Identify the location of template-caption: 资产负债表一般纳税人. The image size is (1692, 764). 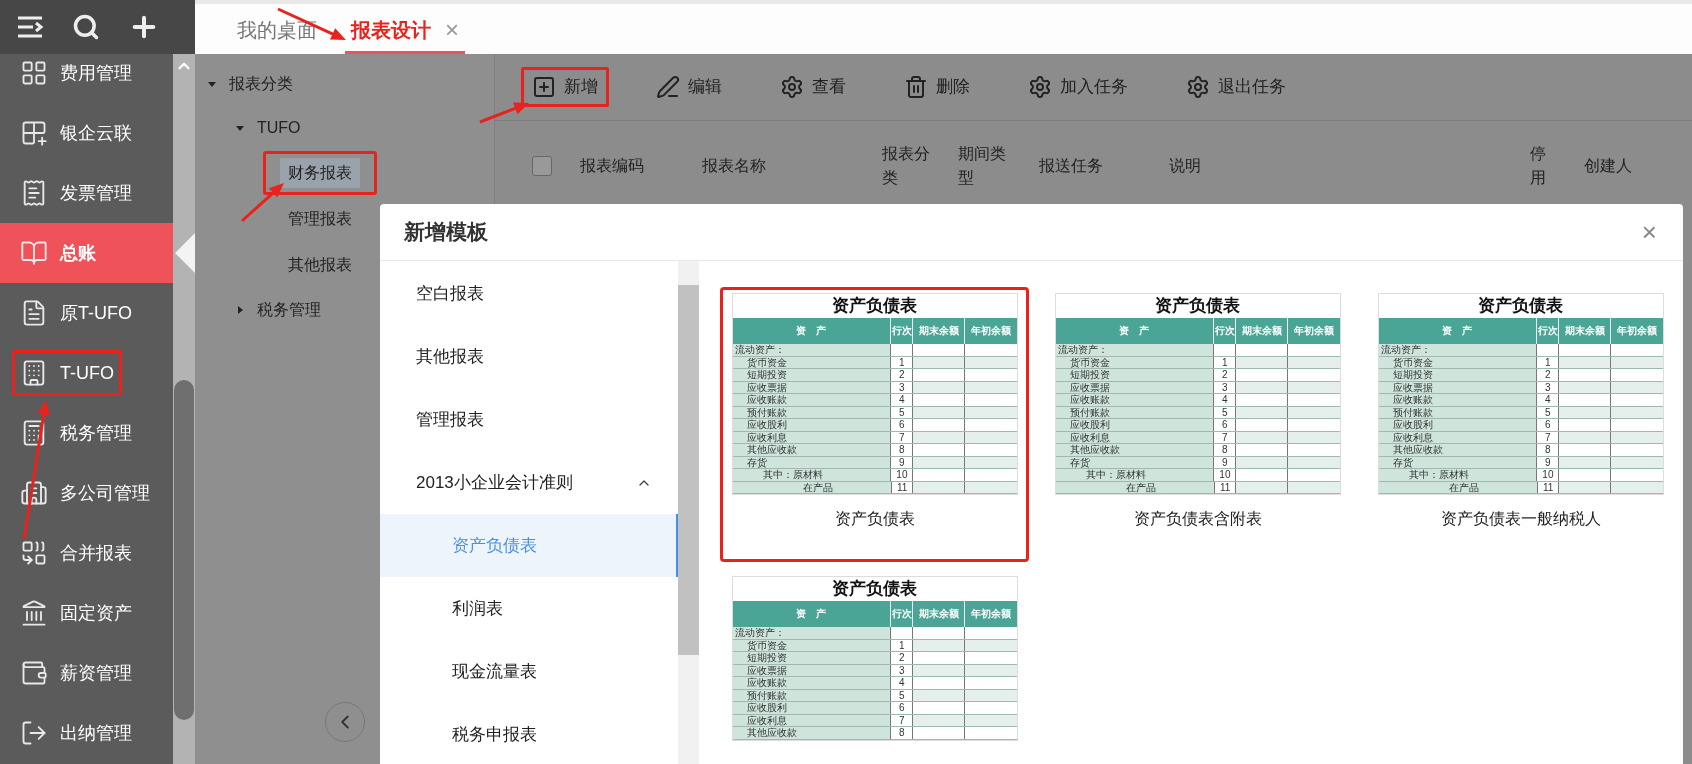
(1520, 519).